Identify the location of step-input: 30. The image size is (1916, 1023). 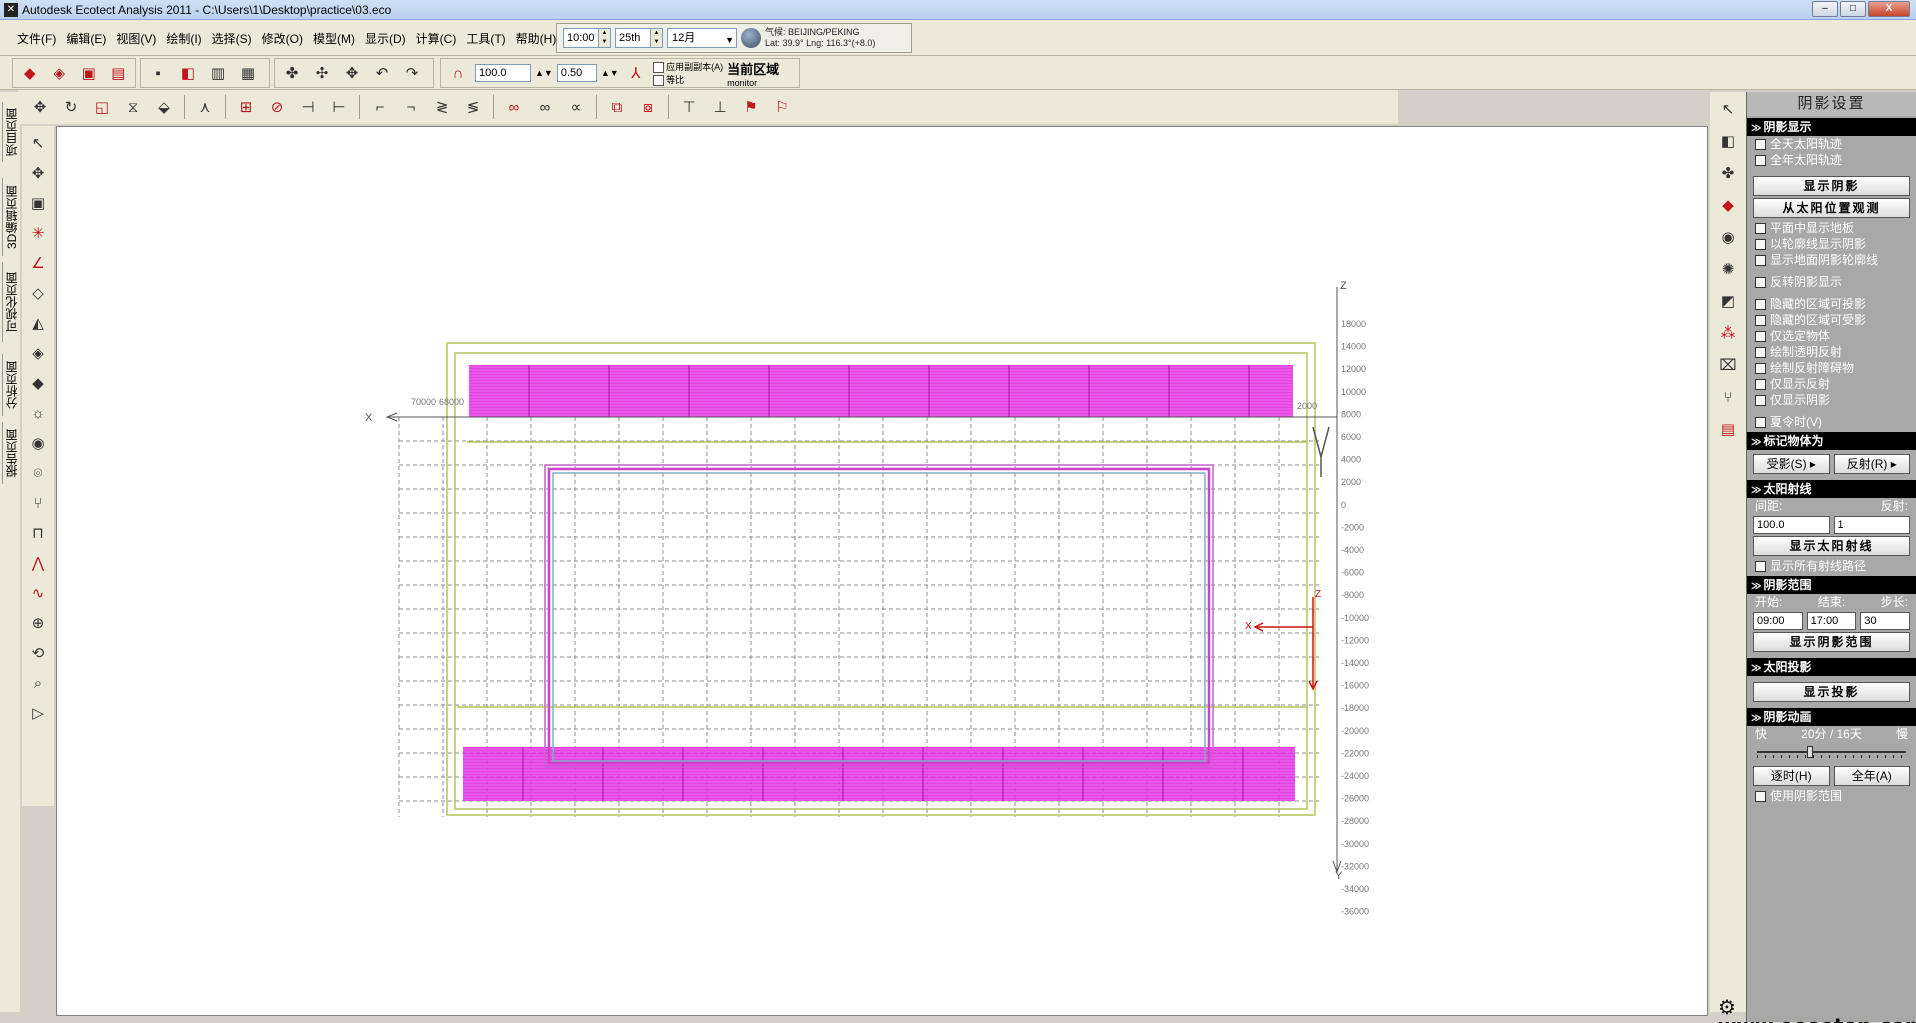
(1885, 621).